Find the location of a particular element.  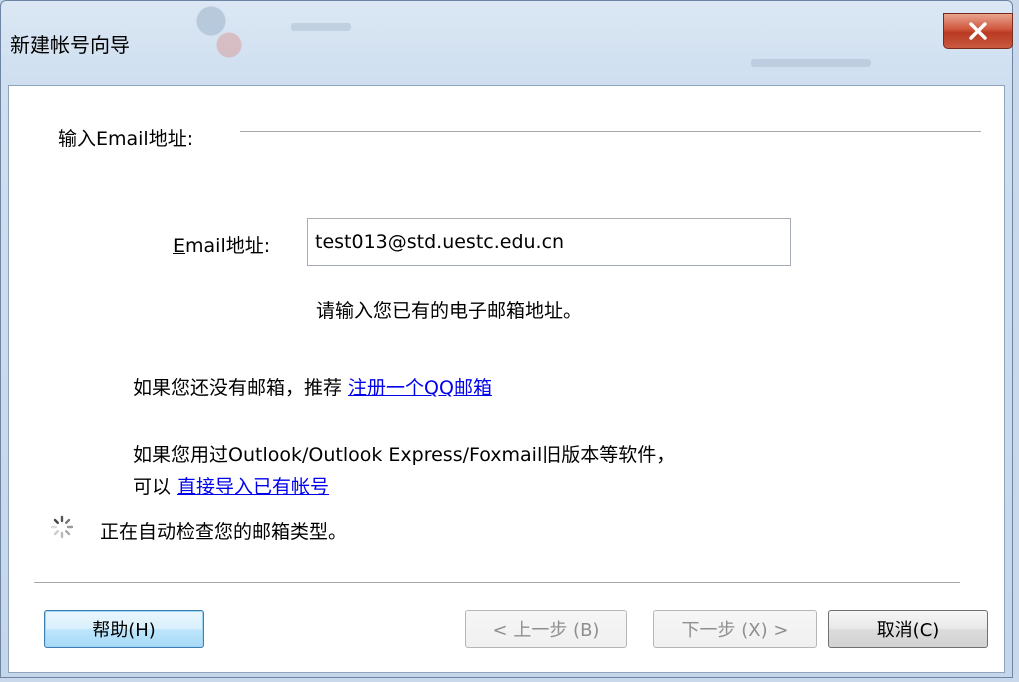

email-hint: 请输入您已有的电子邮箱地址。 is located at coordinates (449, 311).